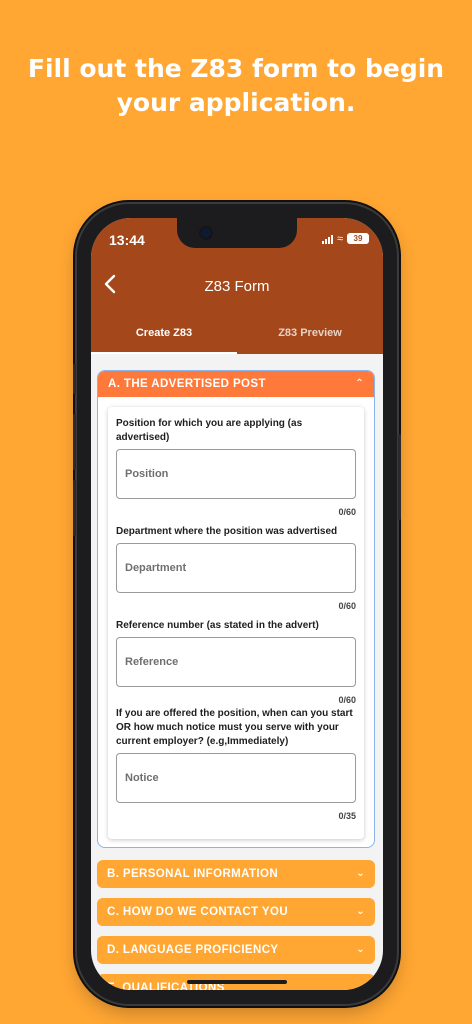 The width and height of the screenshot is (472, 1024). I want to click on section-title: D. LANGUAGE PROFICIENCY, so click(193, 950).